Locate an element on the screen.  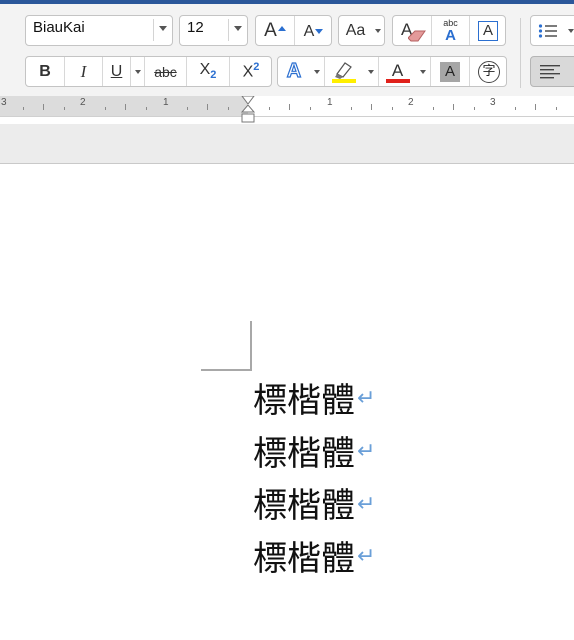
bullets-button is located at coordinates (552, 30).